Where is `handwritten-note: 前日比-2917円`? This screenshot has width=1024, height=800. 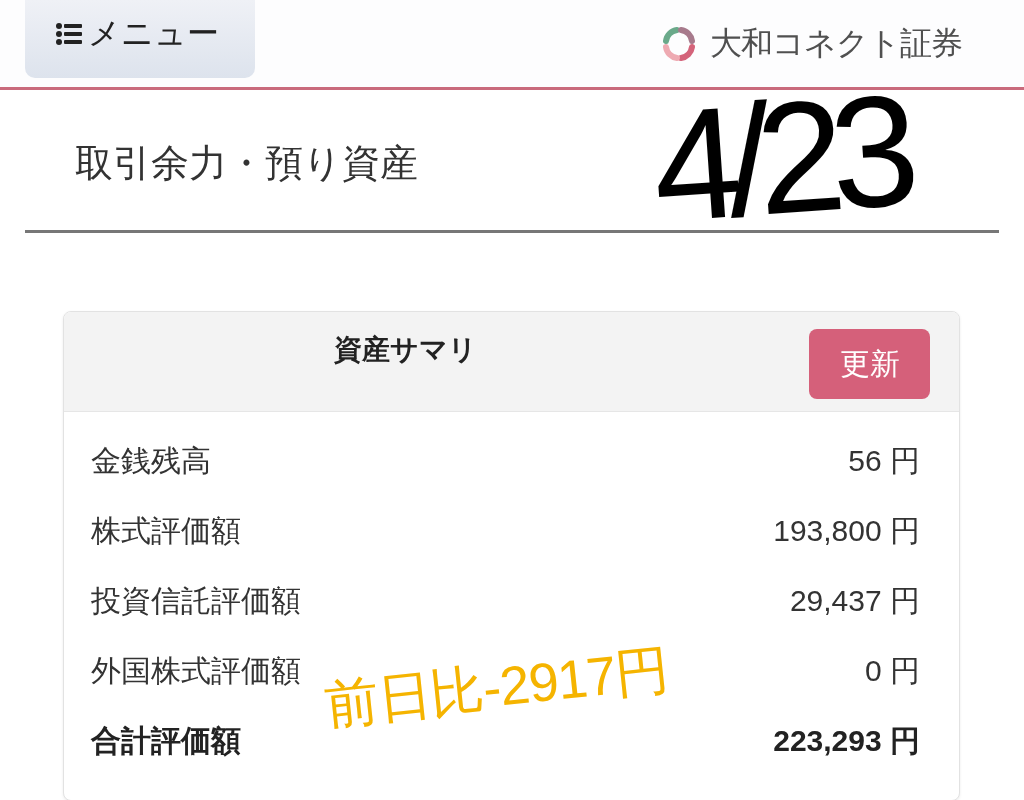 handwritten-note: 前日比-2917円 is located at coordinates (496, 686).